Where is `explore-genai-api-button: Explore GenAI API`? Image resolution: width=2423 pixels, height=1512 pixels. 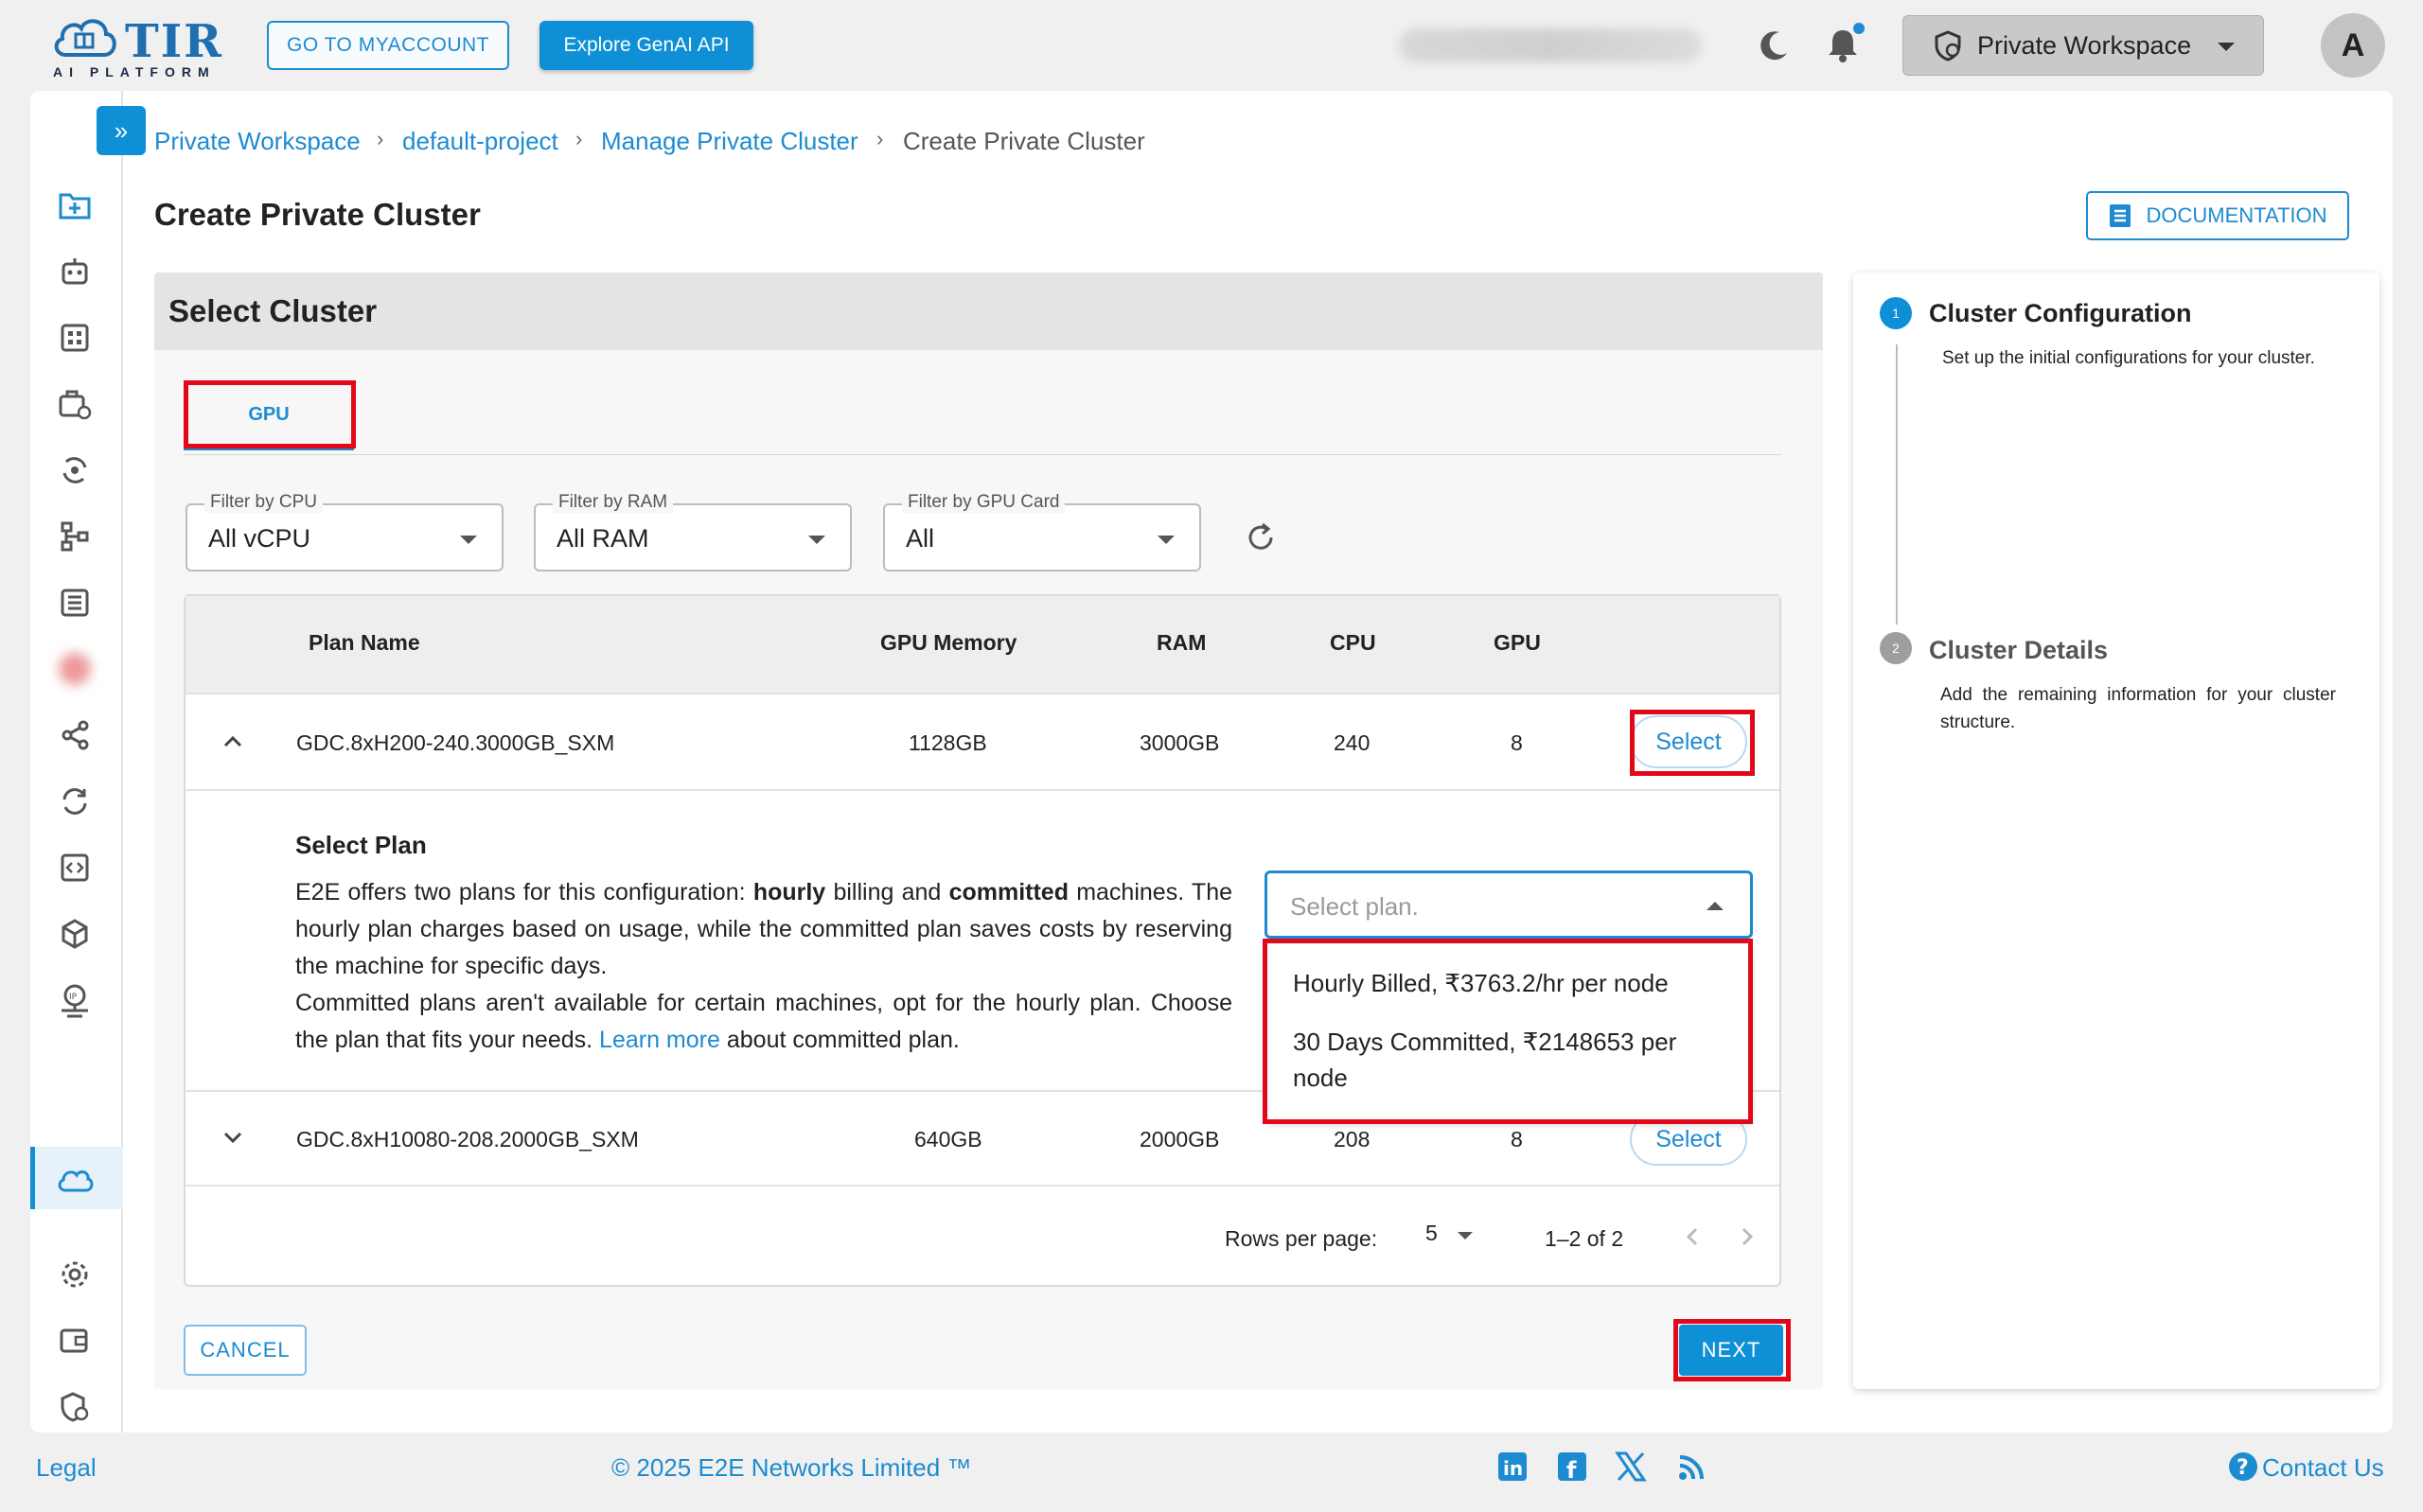
explore-genai-api-button: Explore GenAI API is located at coordinates (646, 46).